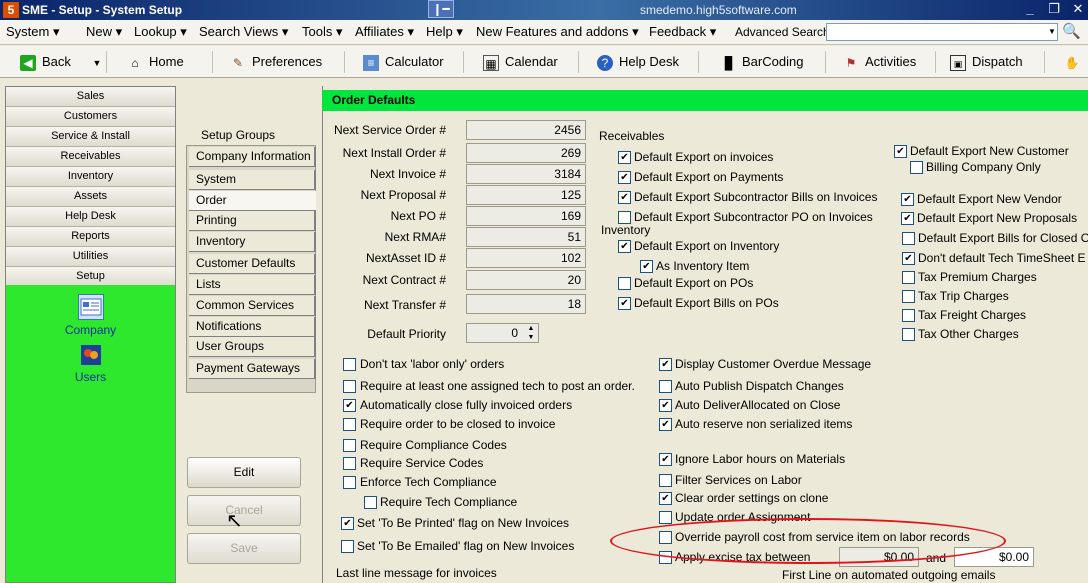  I want to click on group-common-services: Common Services, so click(252, 306).